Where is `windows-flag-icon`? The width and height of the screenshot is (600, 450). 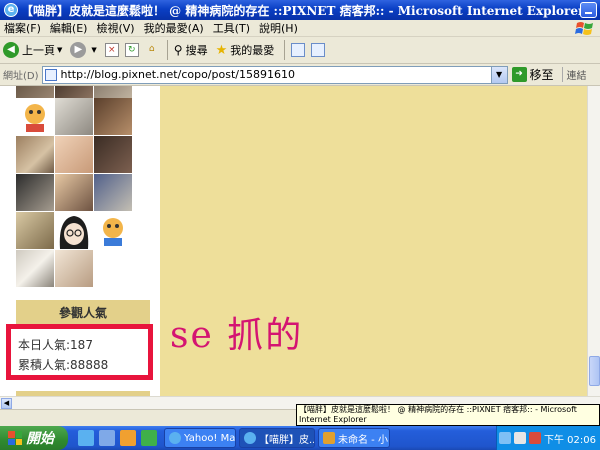 windows-flag-icon is located at coordinates (15, 438).